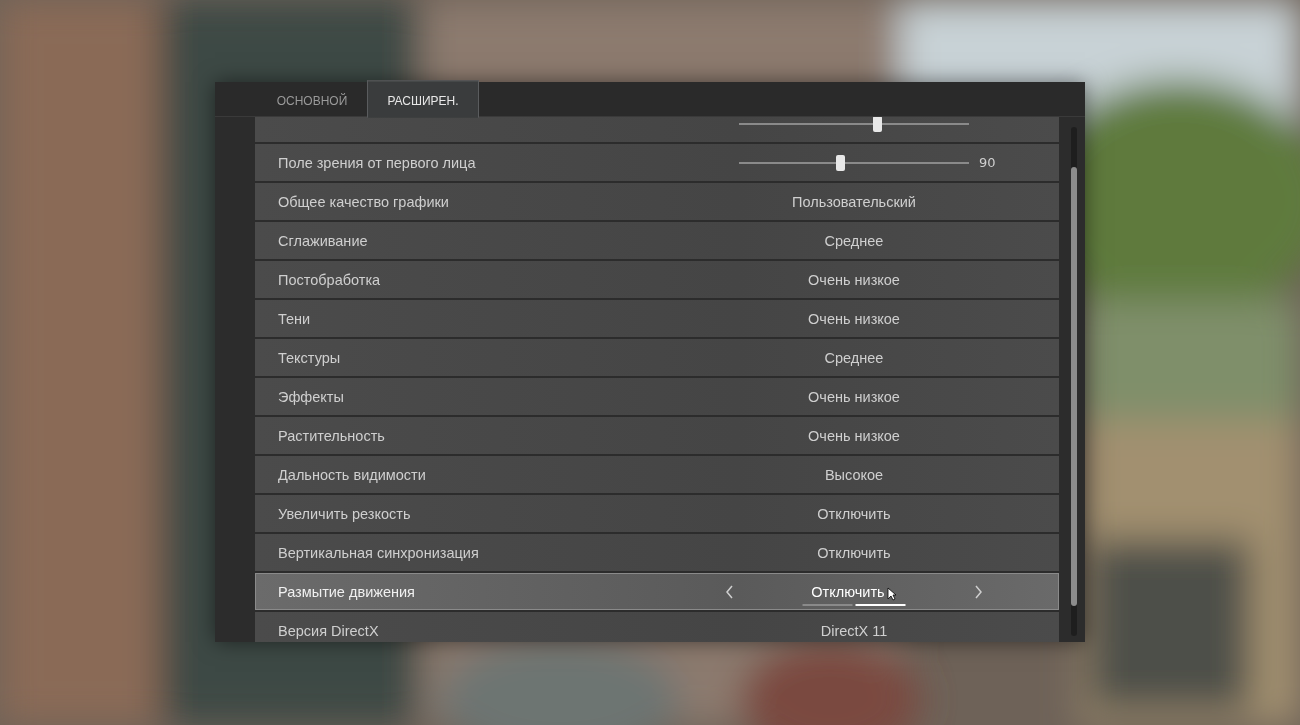 This screenshot has height=725, width=1300. Describe the element at coordinates (311, 396) in the screenshot. I see `setting-label: Эффекты` at that location.